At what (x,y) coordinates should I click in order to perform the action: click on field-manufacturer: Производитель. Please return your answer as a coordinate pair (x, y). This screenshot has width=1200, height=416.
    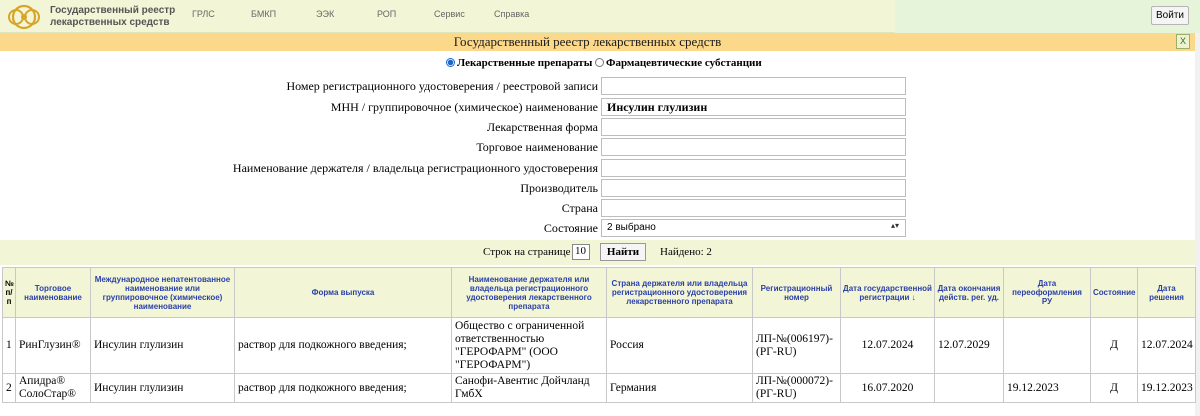
    Looking at the image, I should click on (455, 188).